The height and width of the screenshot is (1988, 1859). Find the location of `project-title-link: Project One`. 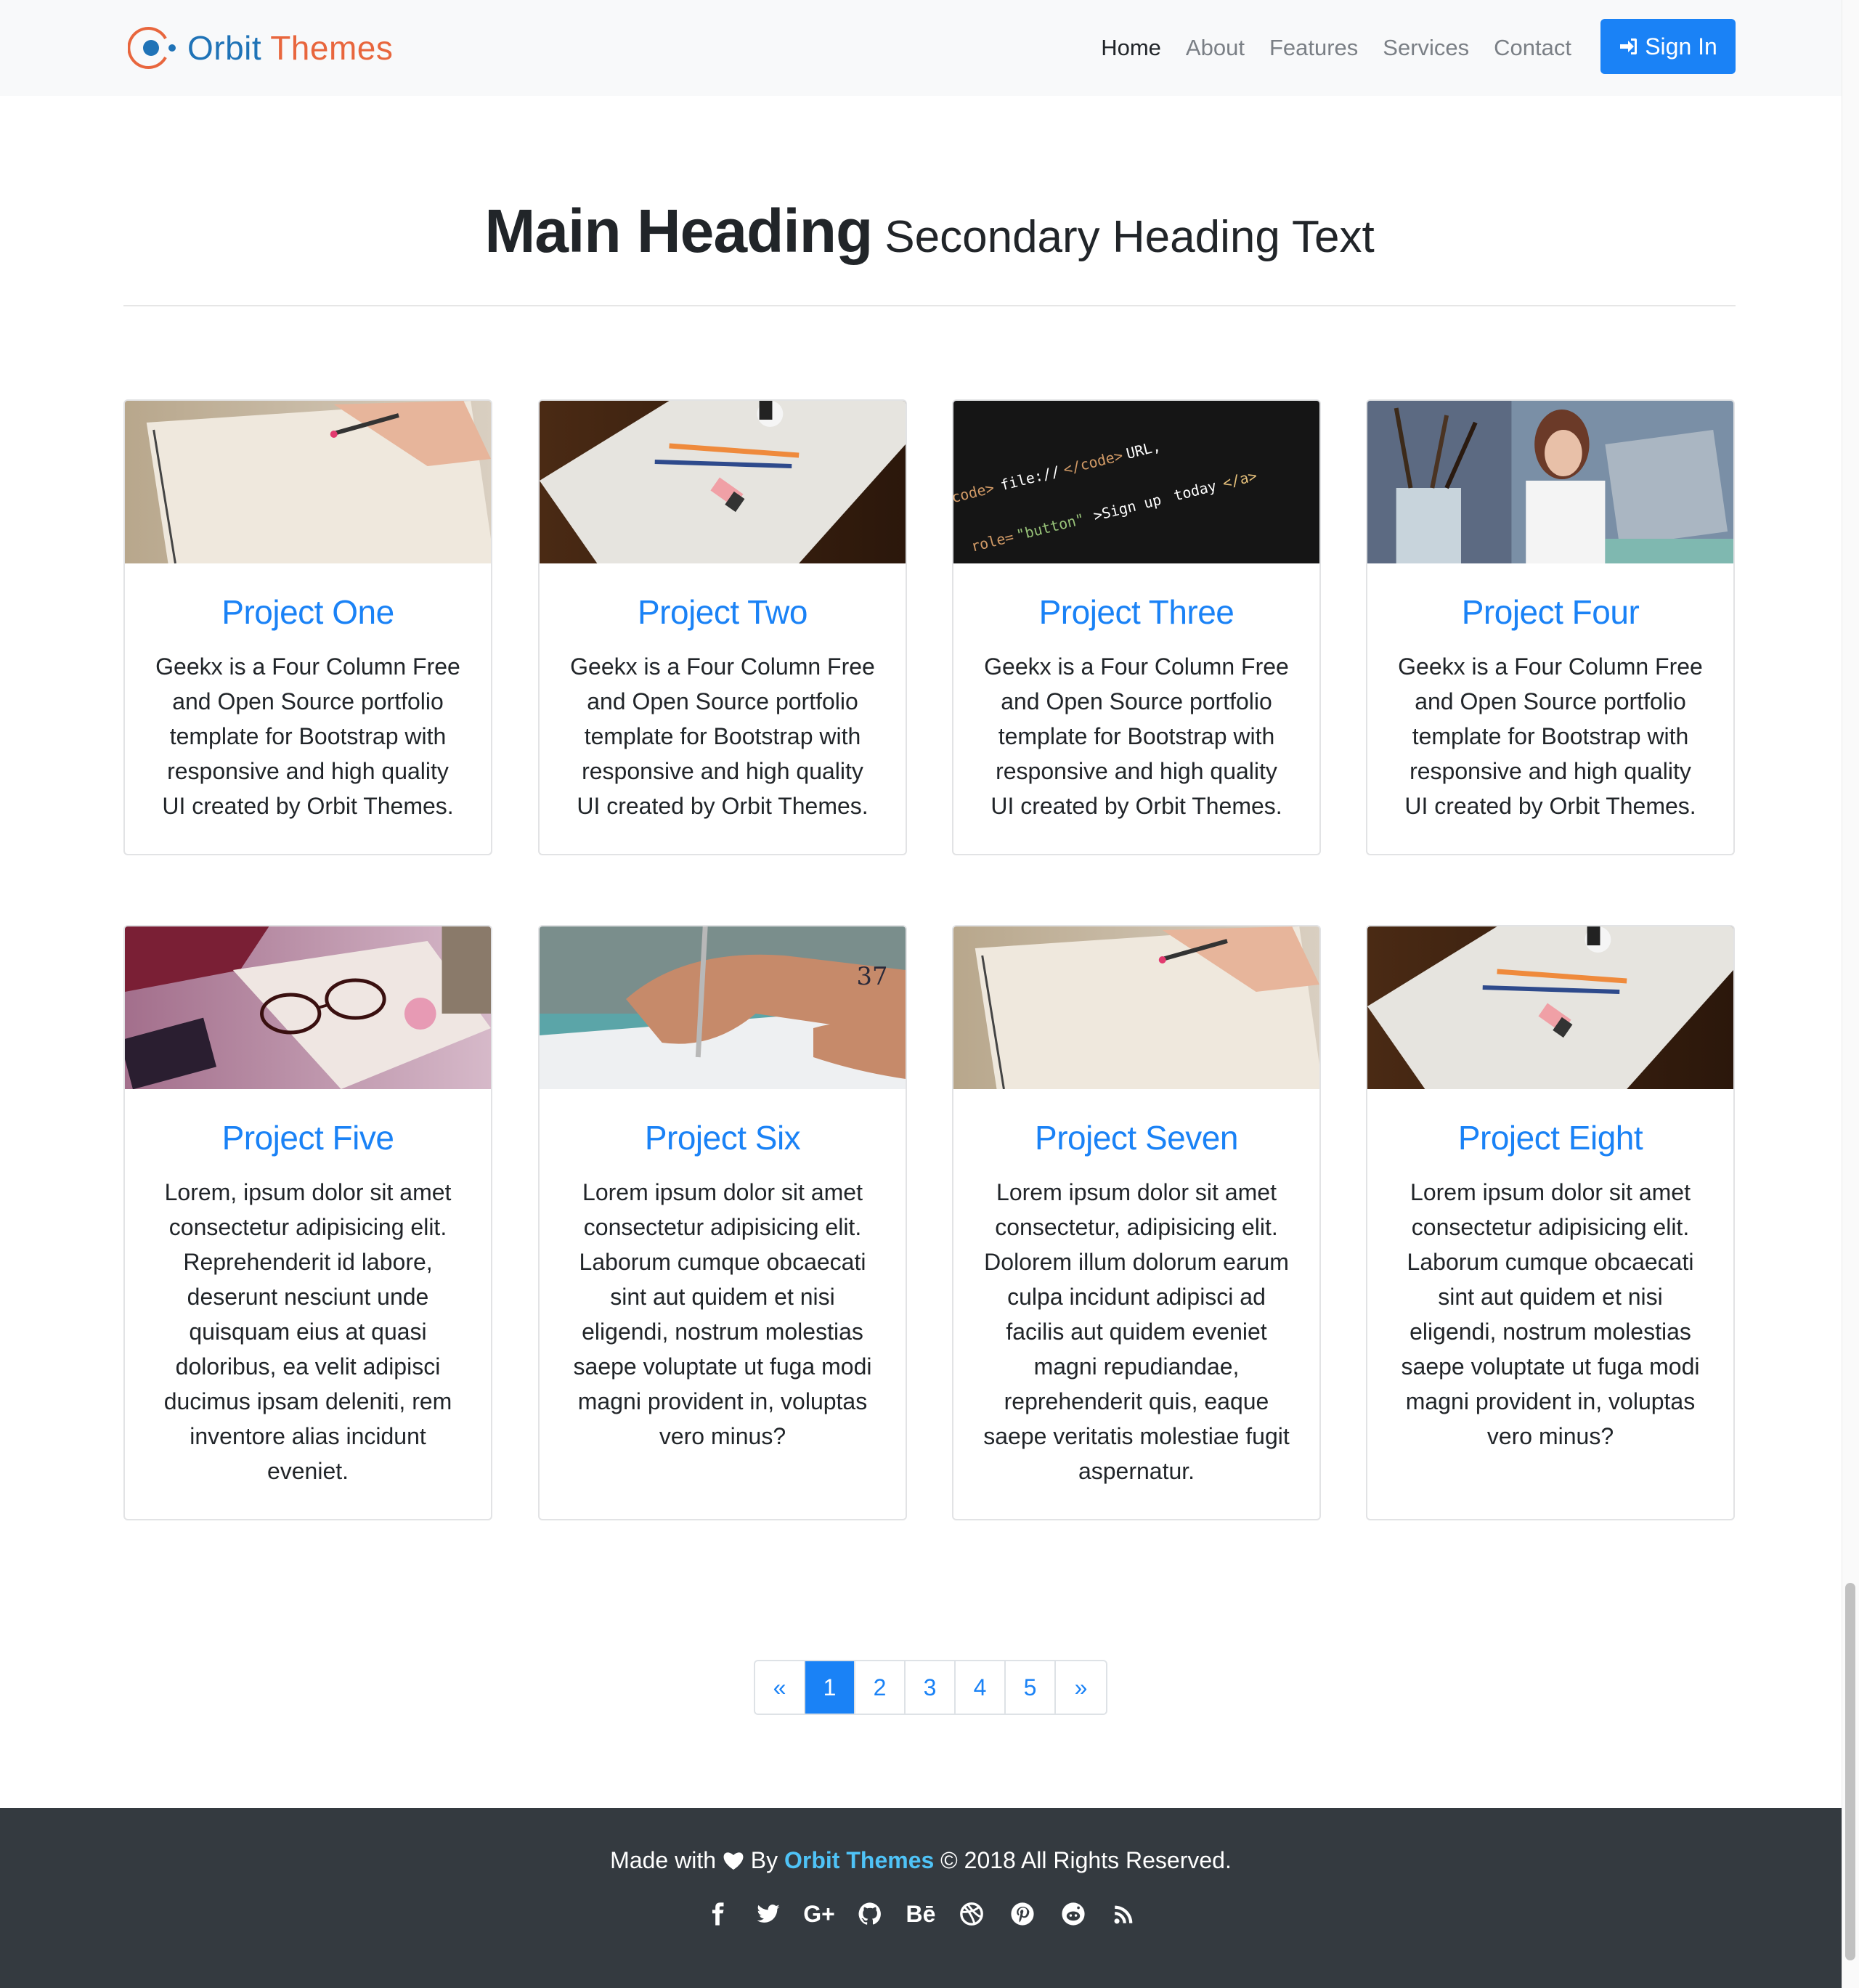

project-title-link: Project One is located at coordinates (307, 612).